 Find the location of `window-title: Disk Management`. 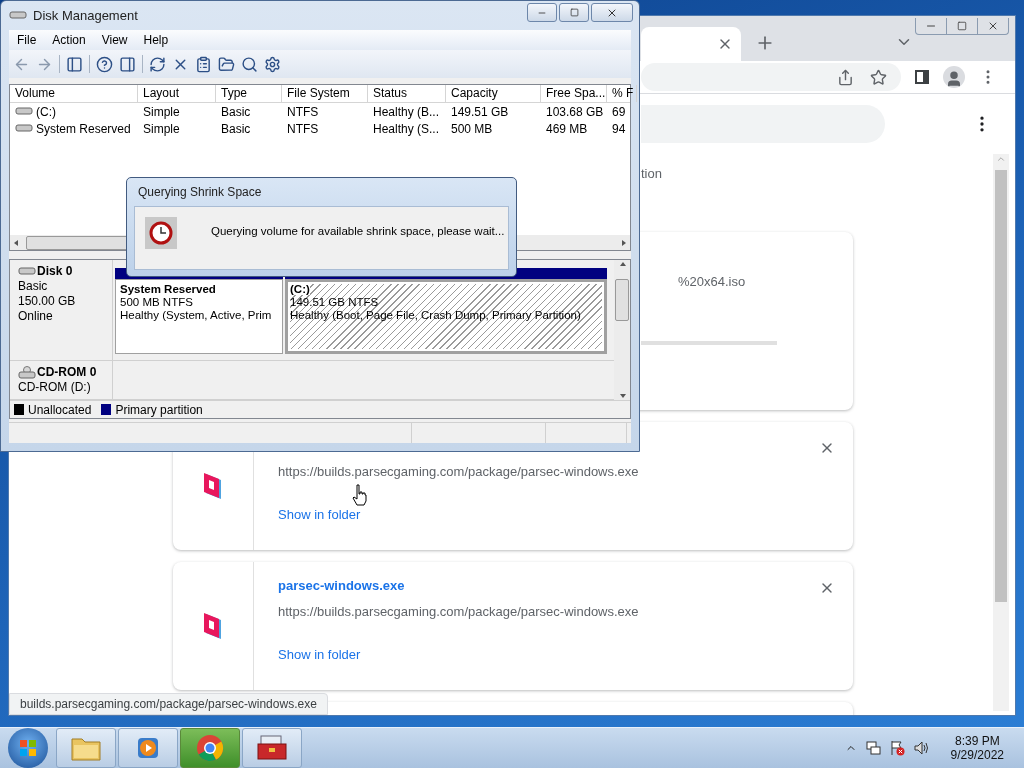

window-title: Disk Management is located at coordinates (85, 15).